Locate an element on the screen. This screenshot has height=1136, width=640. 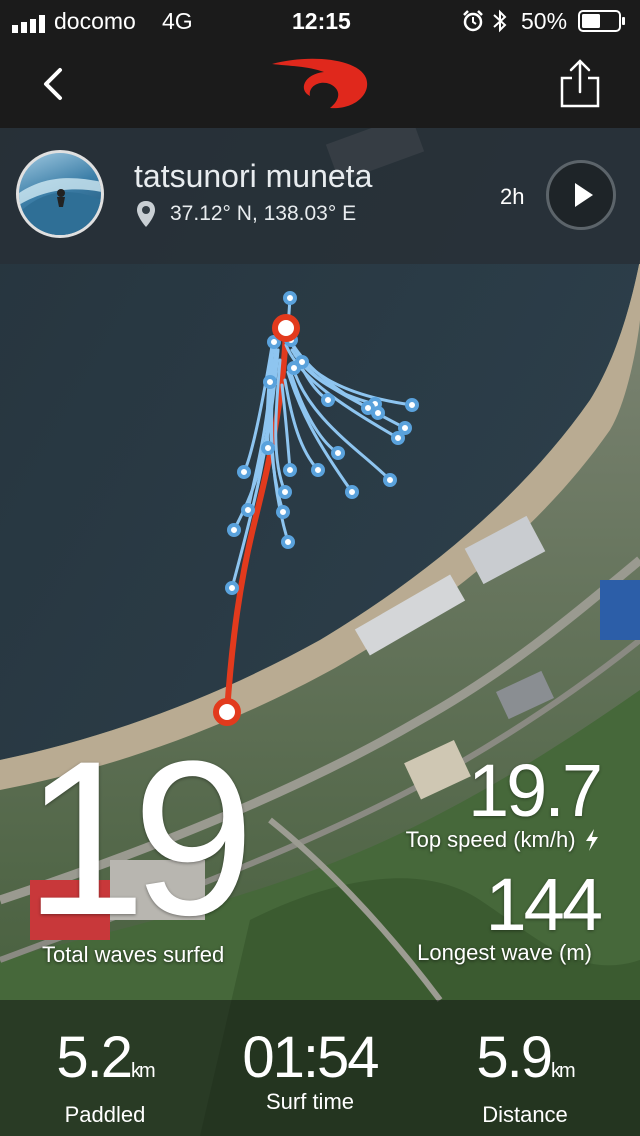
carrier-label: docomo is located at coordinates (95, 21).